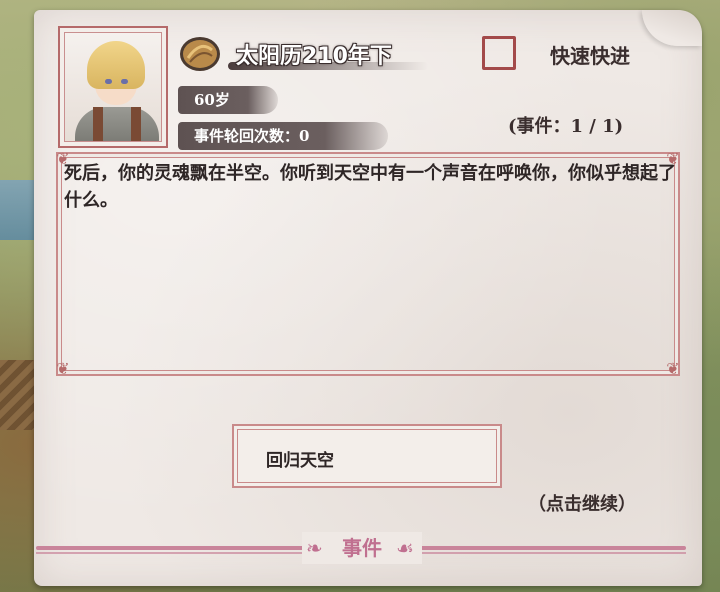  I want to click on cycle-count-badge: 事件轮回次数：0, so click(283, 136).